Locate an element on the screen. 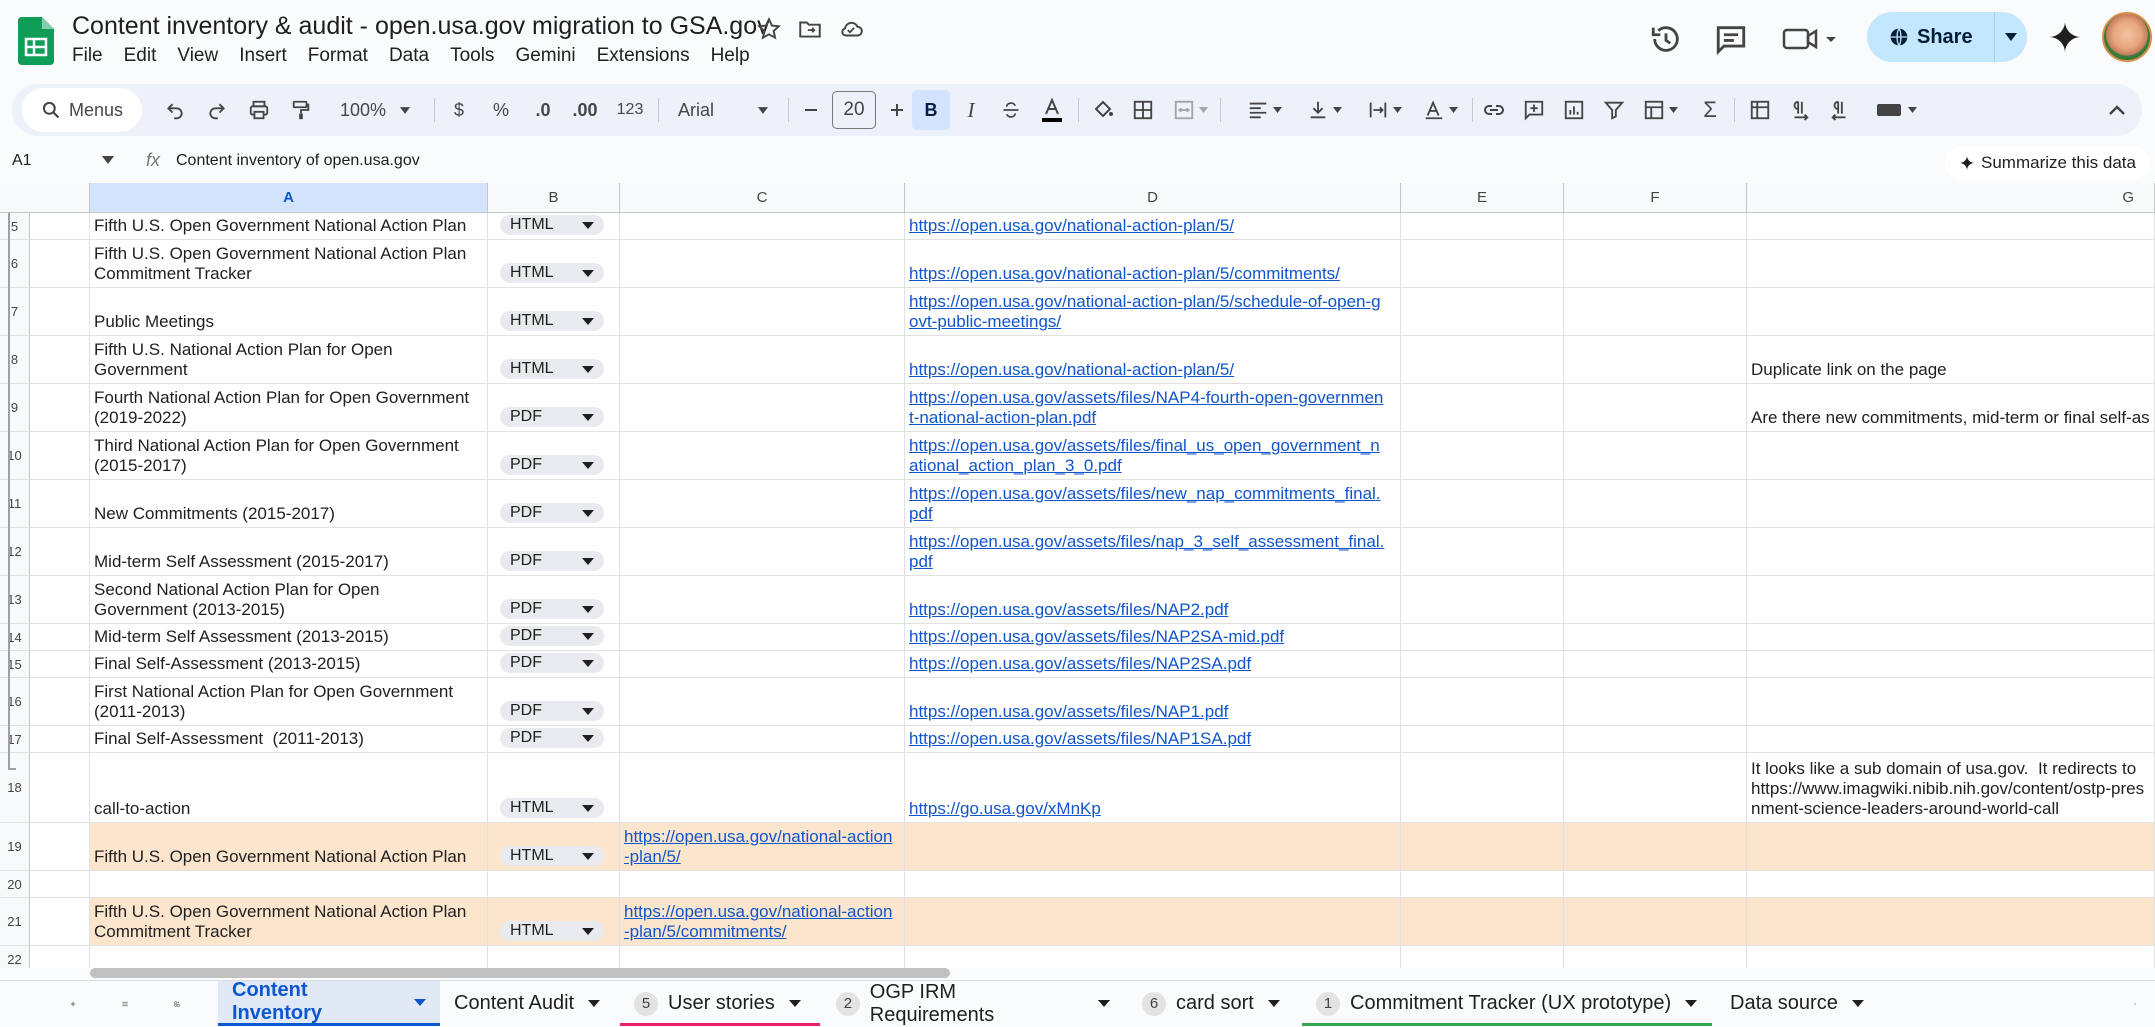 Image resolution: width=2155 pixels, height=1027 pixels. menu-insert: Insert is located at coordinates (263, 56).